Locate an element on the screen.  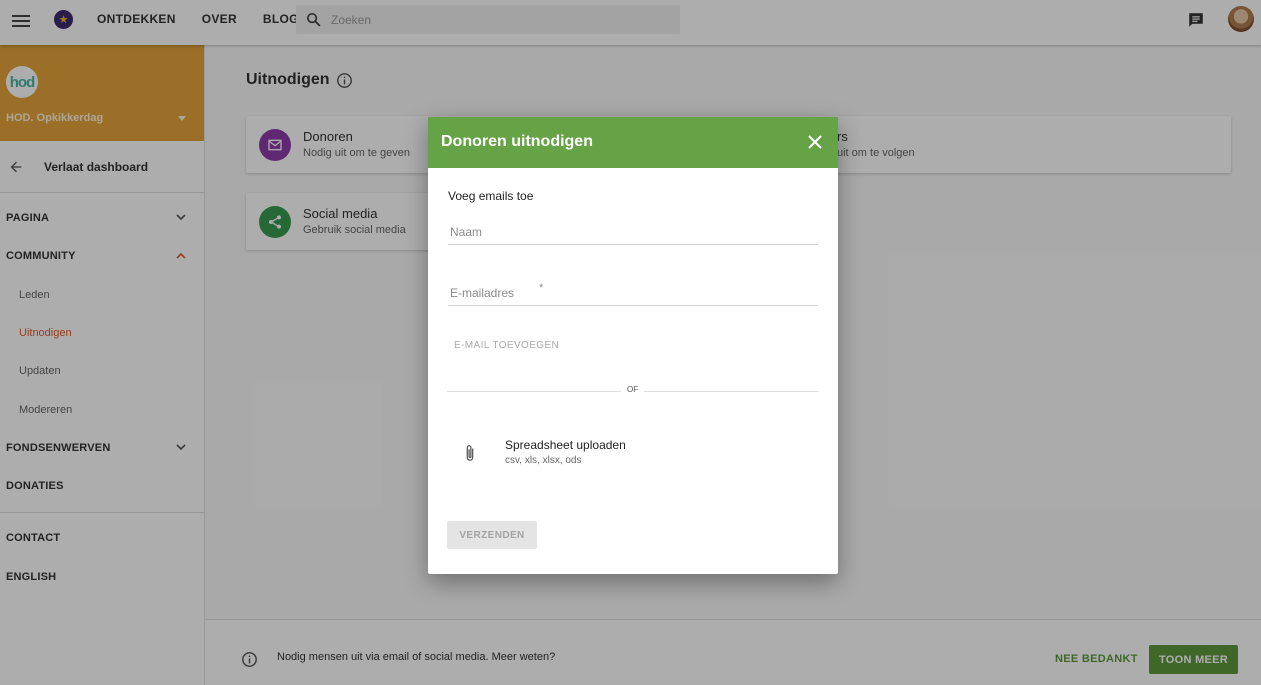
upload-formats: csv, xls, xlsx, ods is located at coordinates (543, 460).